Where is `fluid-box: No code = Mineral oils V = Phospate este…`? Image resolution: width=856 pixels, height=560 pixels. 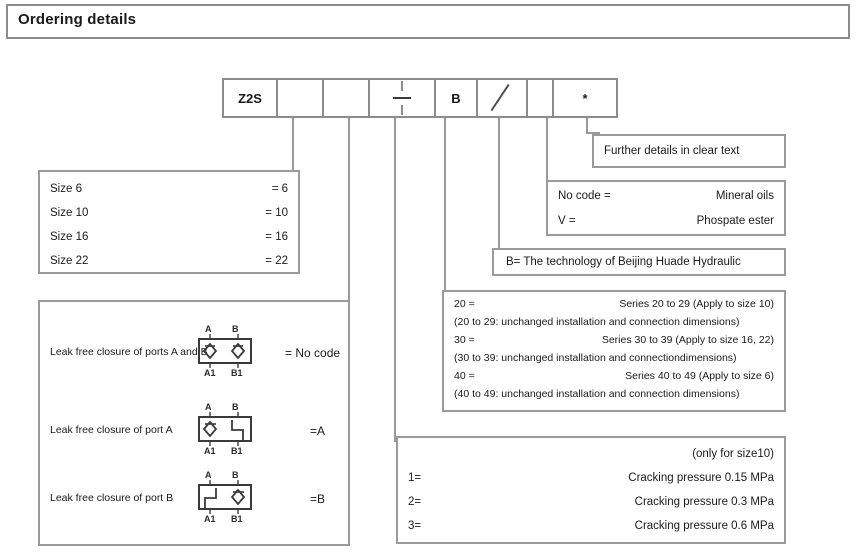 fluid-box: No code = Mineral oils V = Phospate este… is located at coordinates (666, 208).